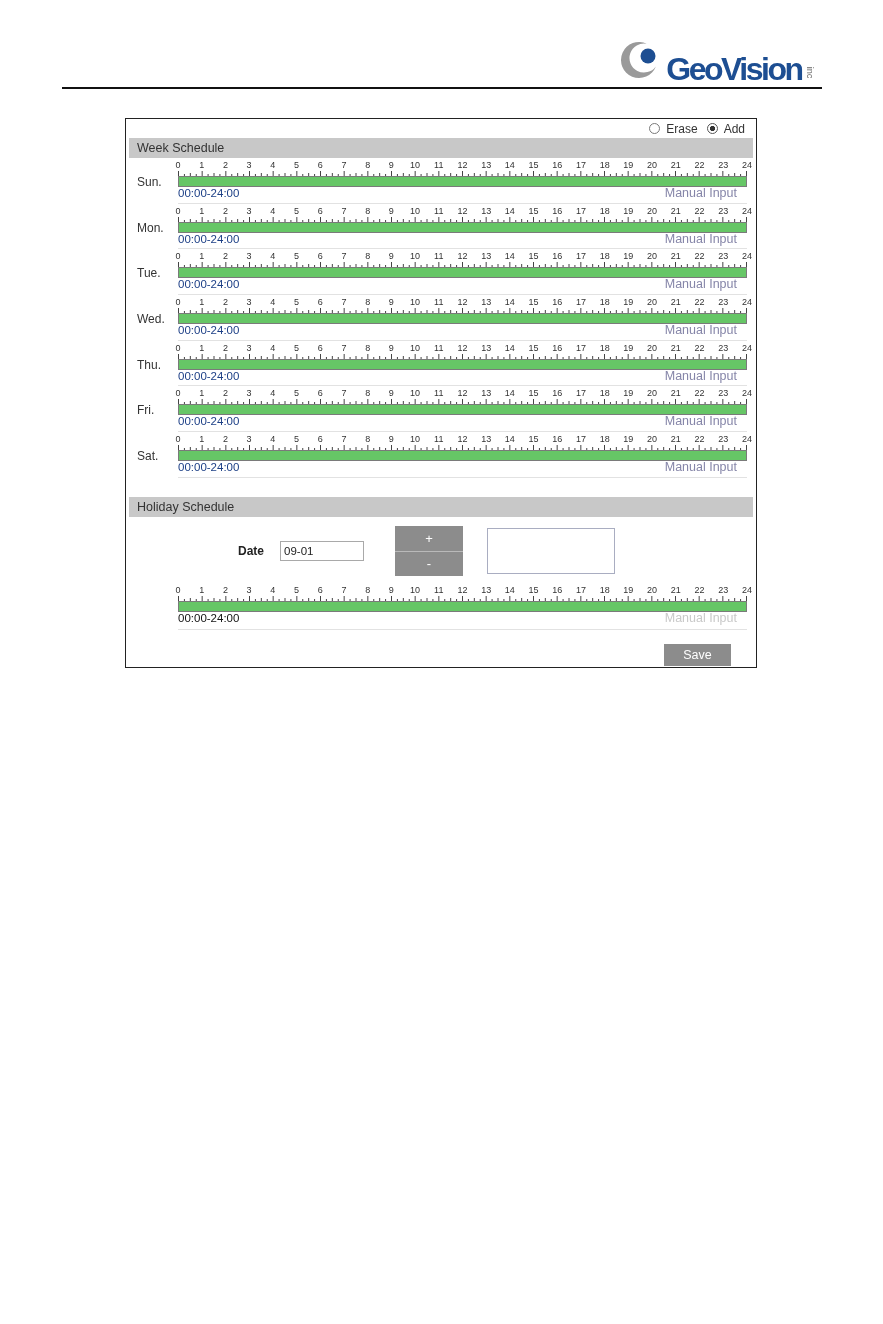 The image size is (883, 1324). Describe the element at coordinates (322, 550) in the screenshot. I see `date-field: 09-01` at that location.